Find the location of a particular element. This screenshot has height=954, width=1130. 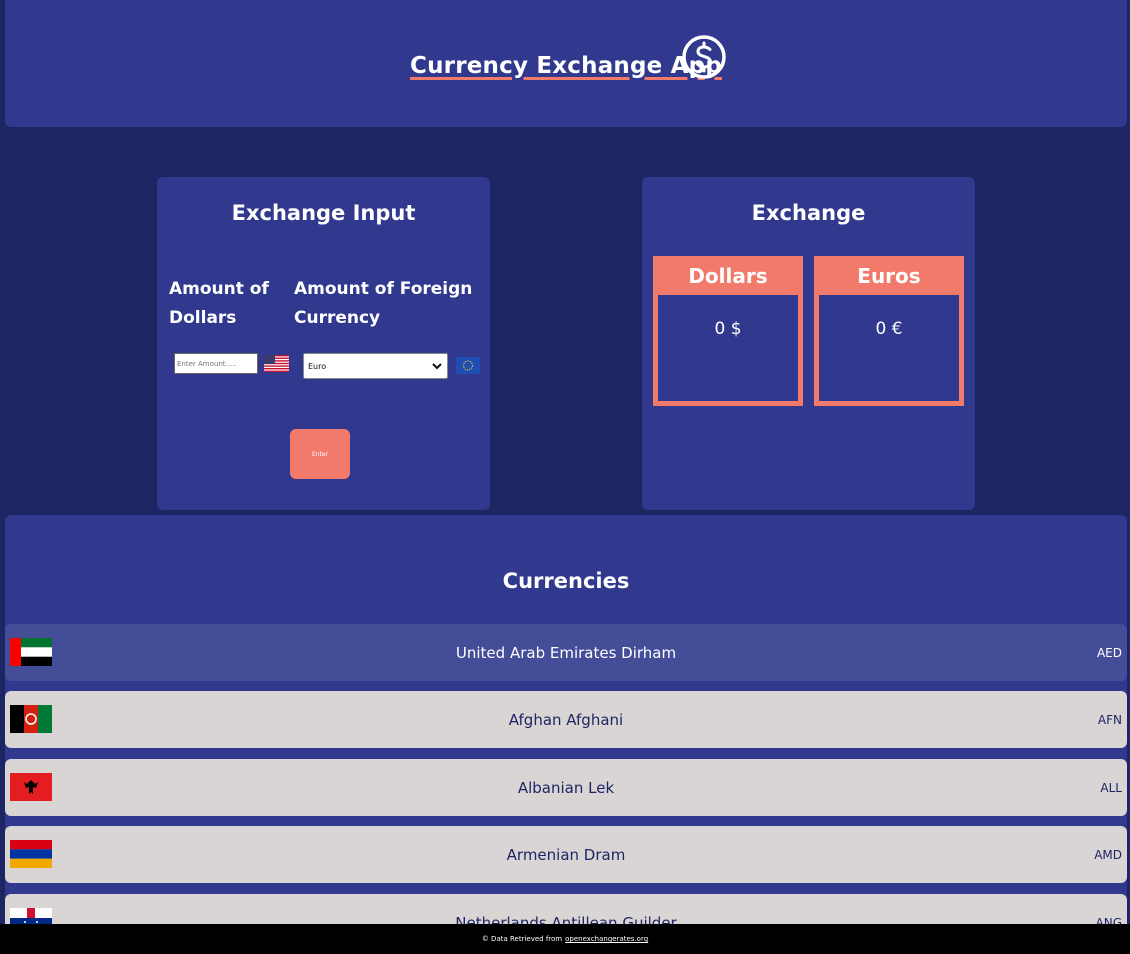

euros-header: Euros is located at coordinates (889, 276).